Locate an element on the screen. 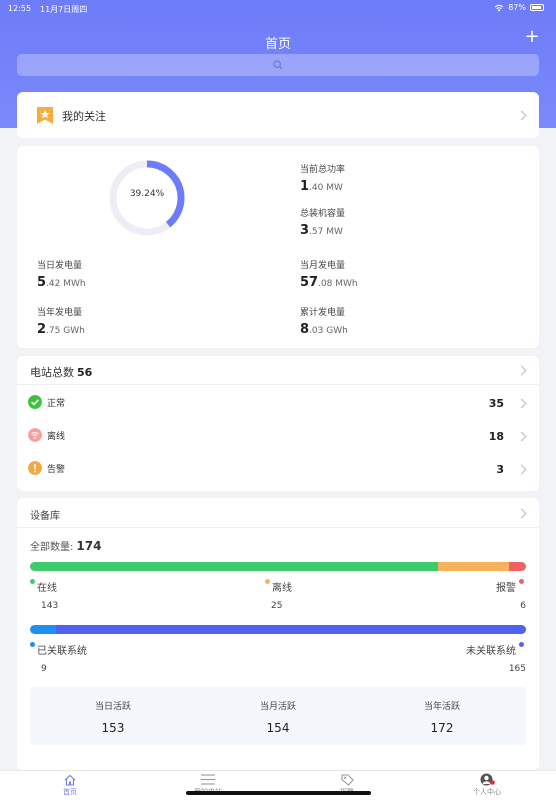 The height and width of the screenshot is (800, 556). search-input is located at coordinates (278, 65).